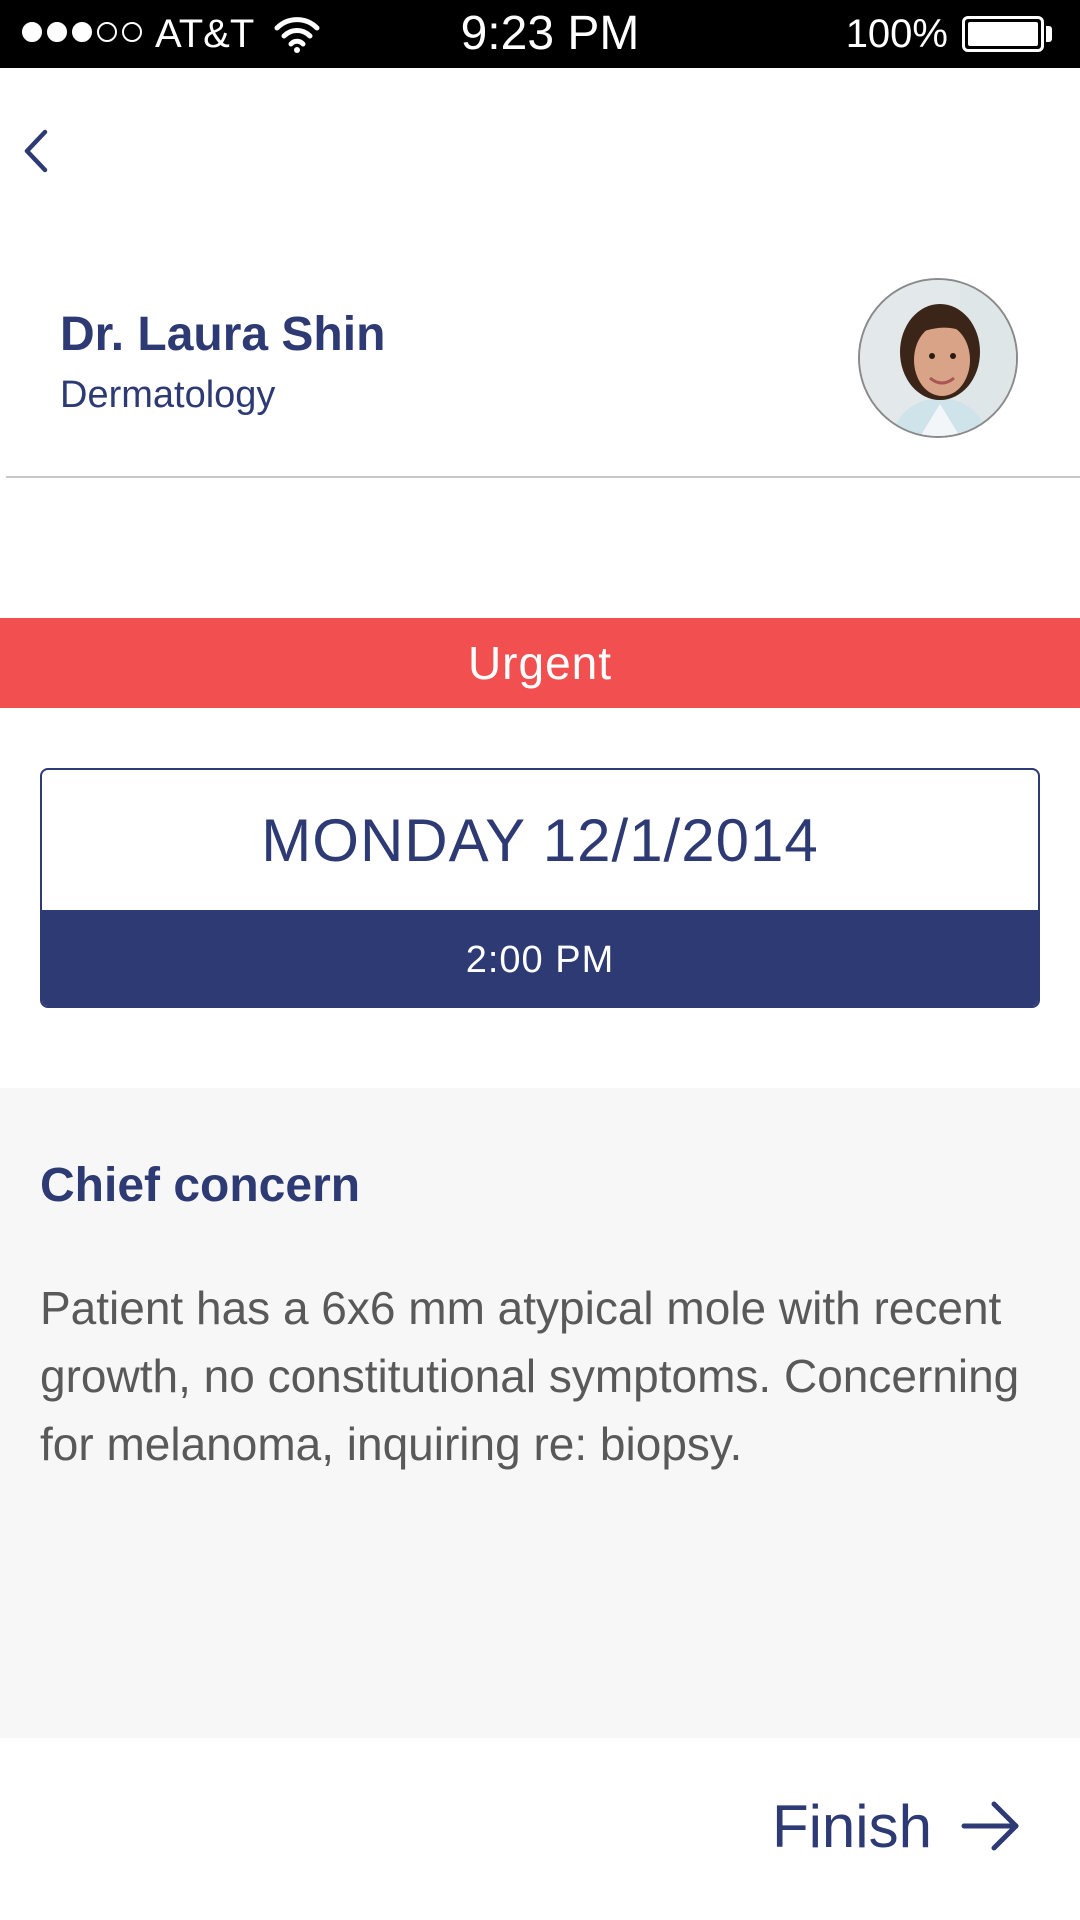 The height and width of the screenshot is (1920, 1080). I want to click on finish-button: Finish, so click(897, 1826).